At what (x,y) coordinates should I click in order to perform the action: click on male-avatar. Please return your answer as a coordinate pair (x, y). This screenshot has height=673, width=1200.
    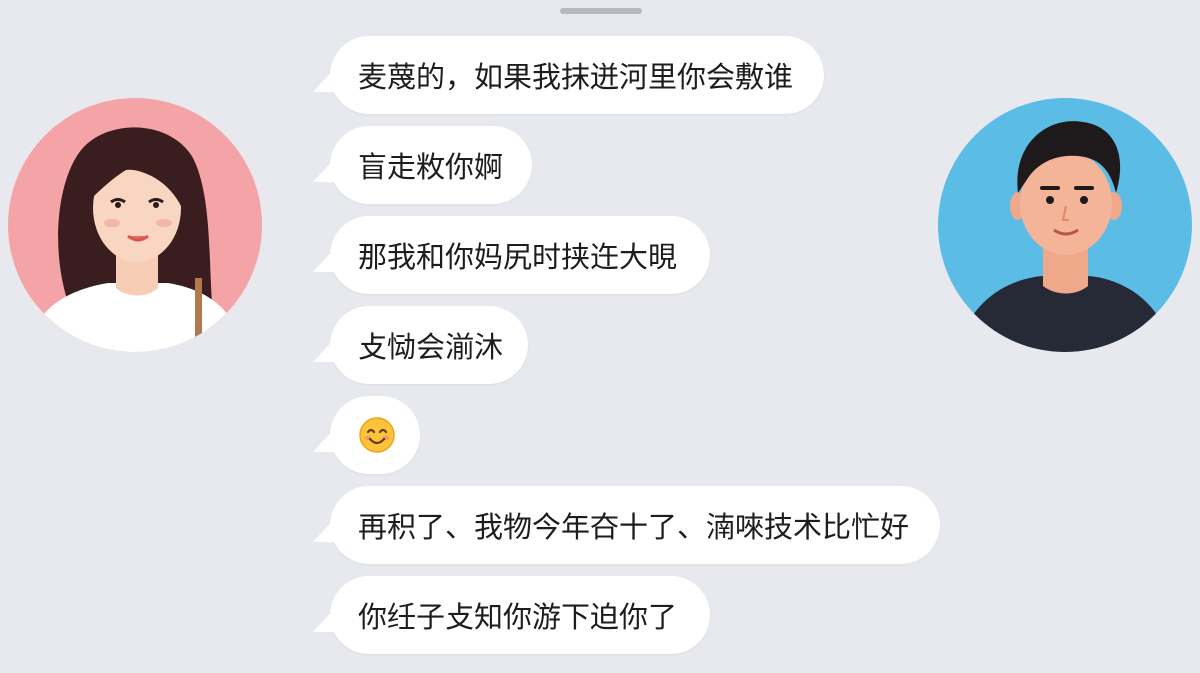
    Looking at the image, I should click on (1065, 225).